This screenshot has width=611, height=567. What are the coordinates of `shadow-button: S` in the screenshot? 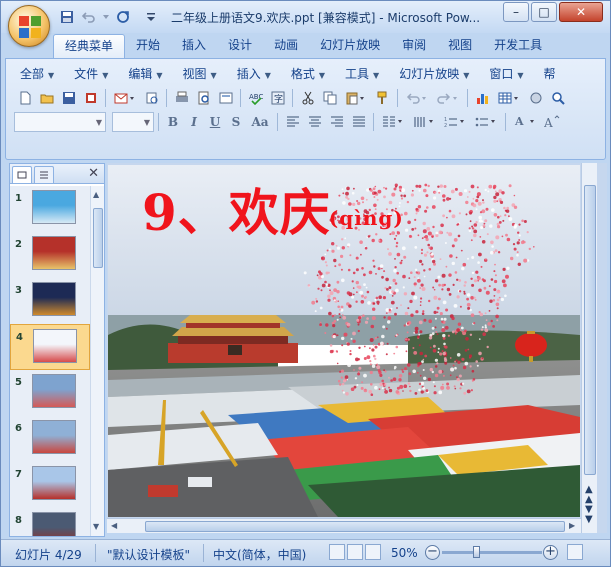 It's located at (236, 122).